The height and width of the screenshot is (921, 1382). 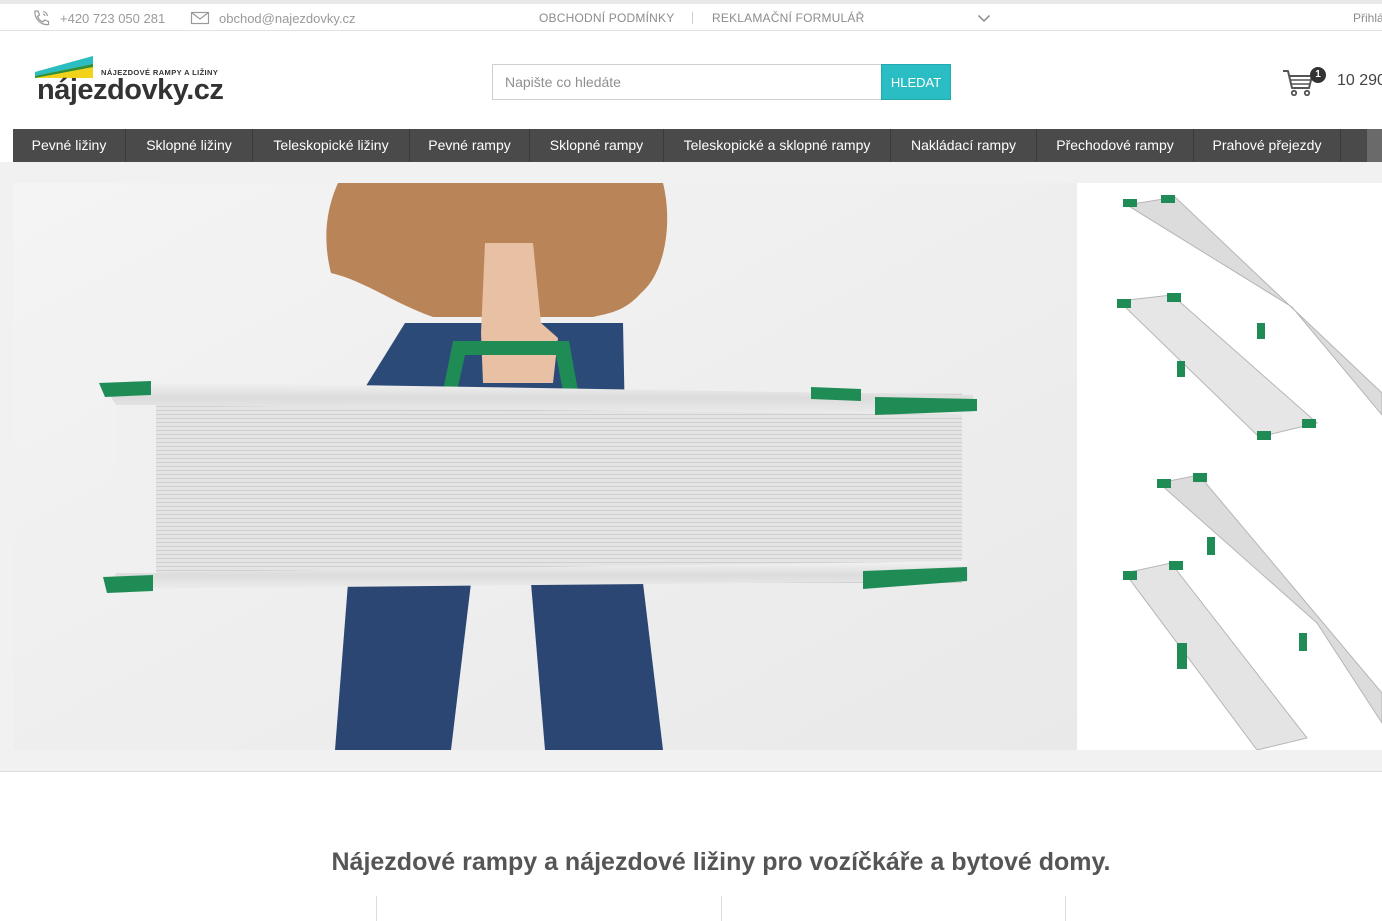 I want to click on nav-item-sklopne-rampy: Sklopné rampy, so click(x=597, y=145).